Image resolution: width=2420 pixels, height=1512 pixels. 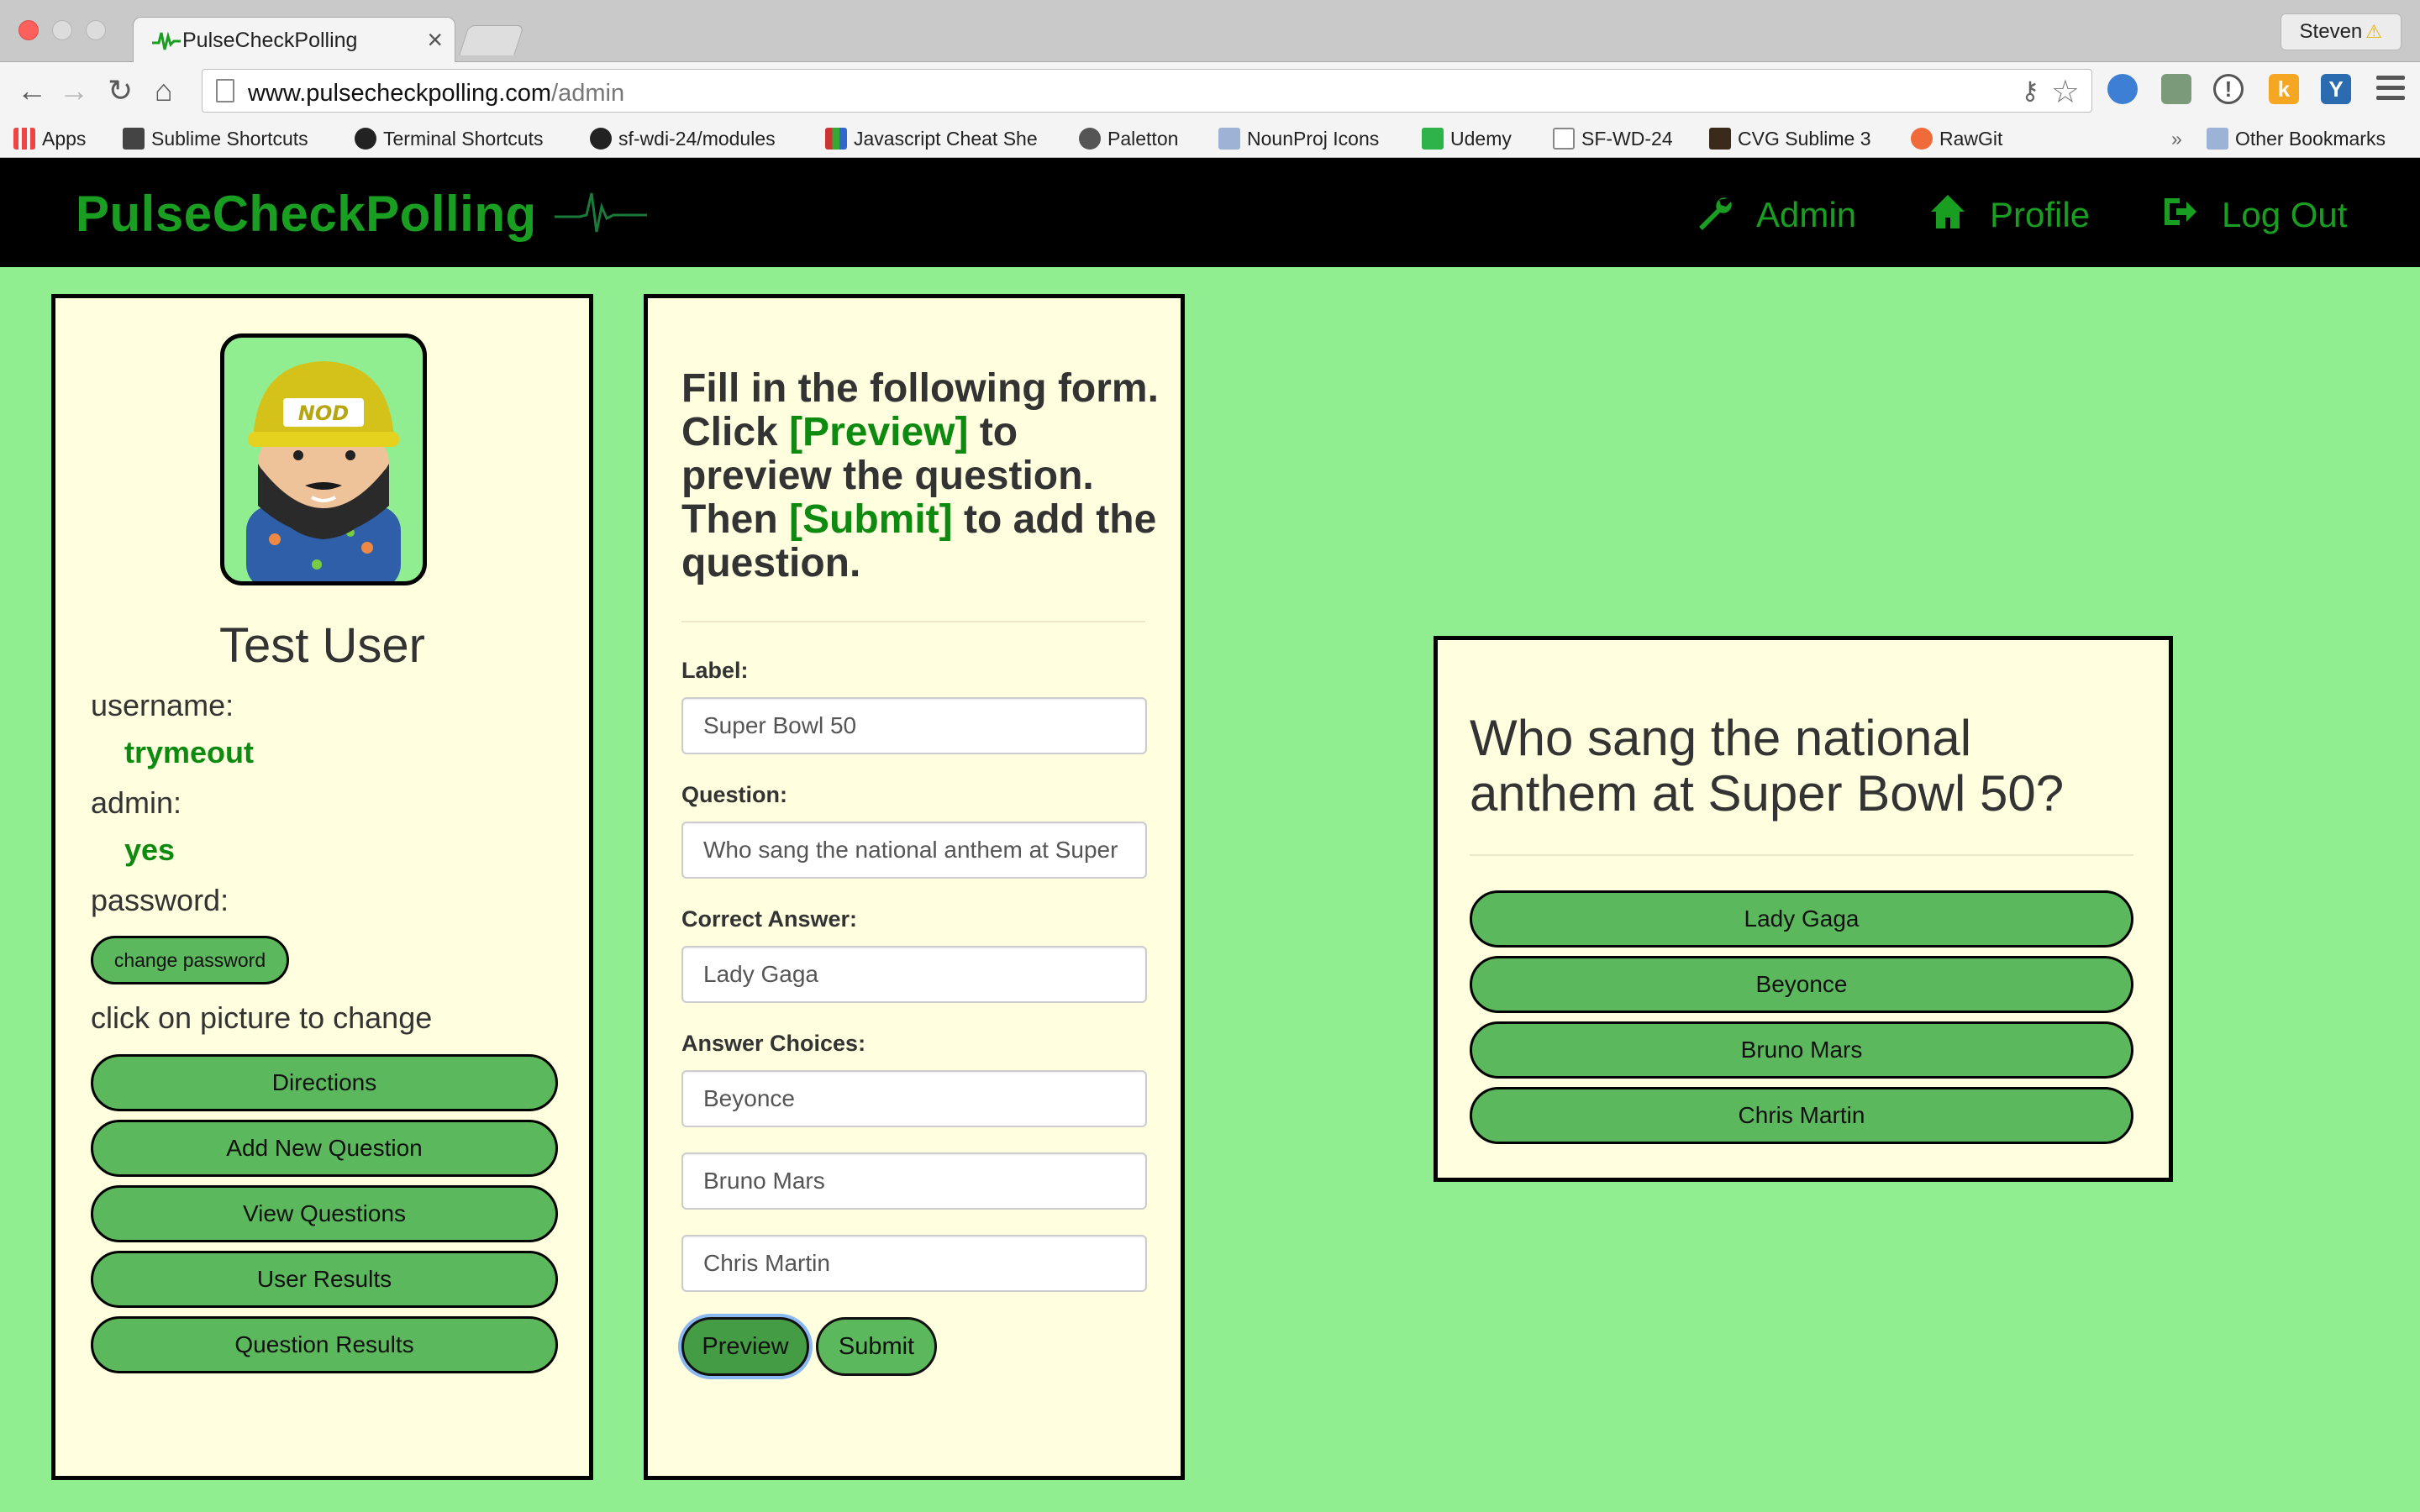 What do you see at coordinates (323, 413) in the screenshot?
I see `svg-text: NOD` at bounding box center [323, 413].